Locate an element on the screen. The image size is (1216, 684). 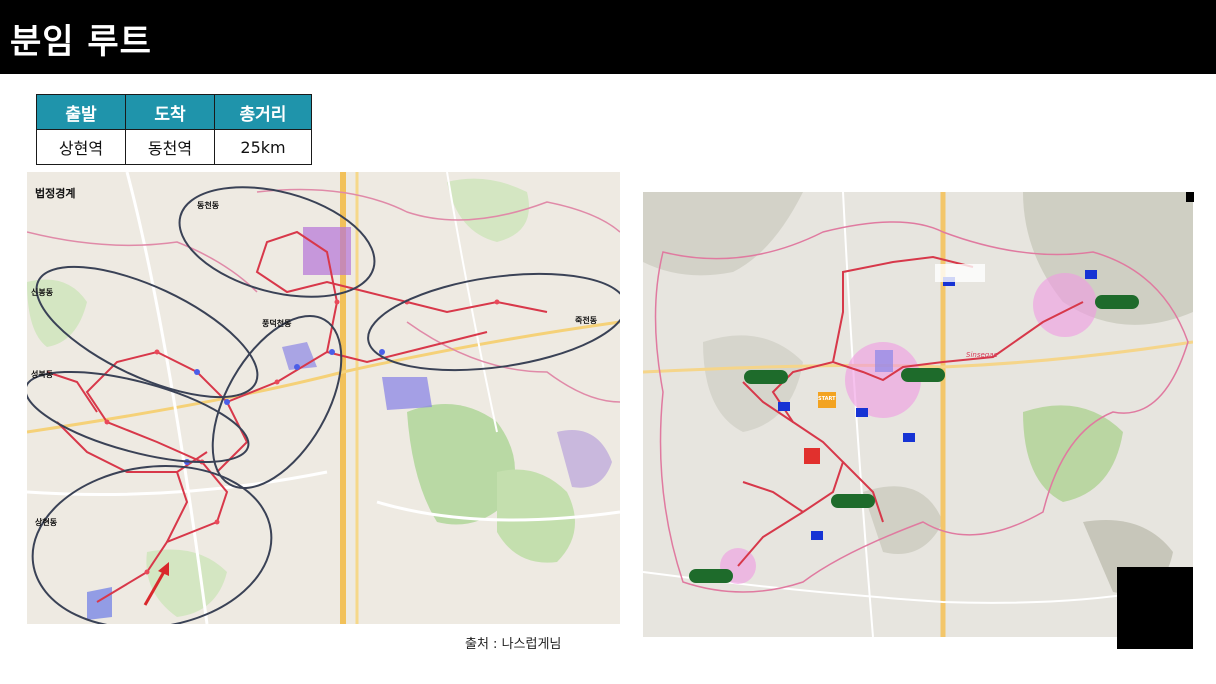
page-title: 분임 루트 is located at coordinates (81, 42).